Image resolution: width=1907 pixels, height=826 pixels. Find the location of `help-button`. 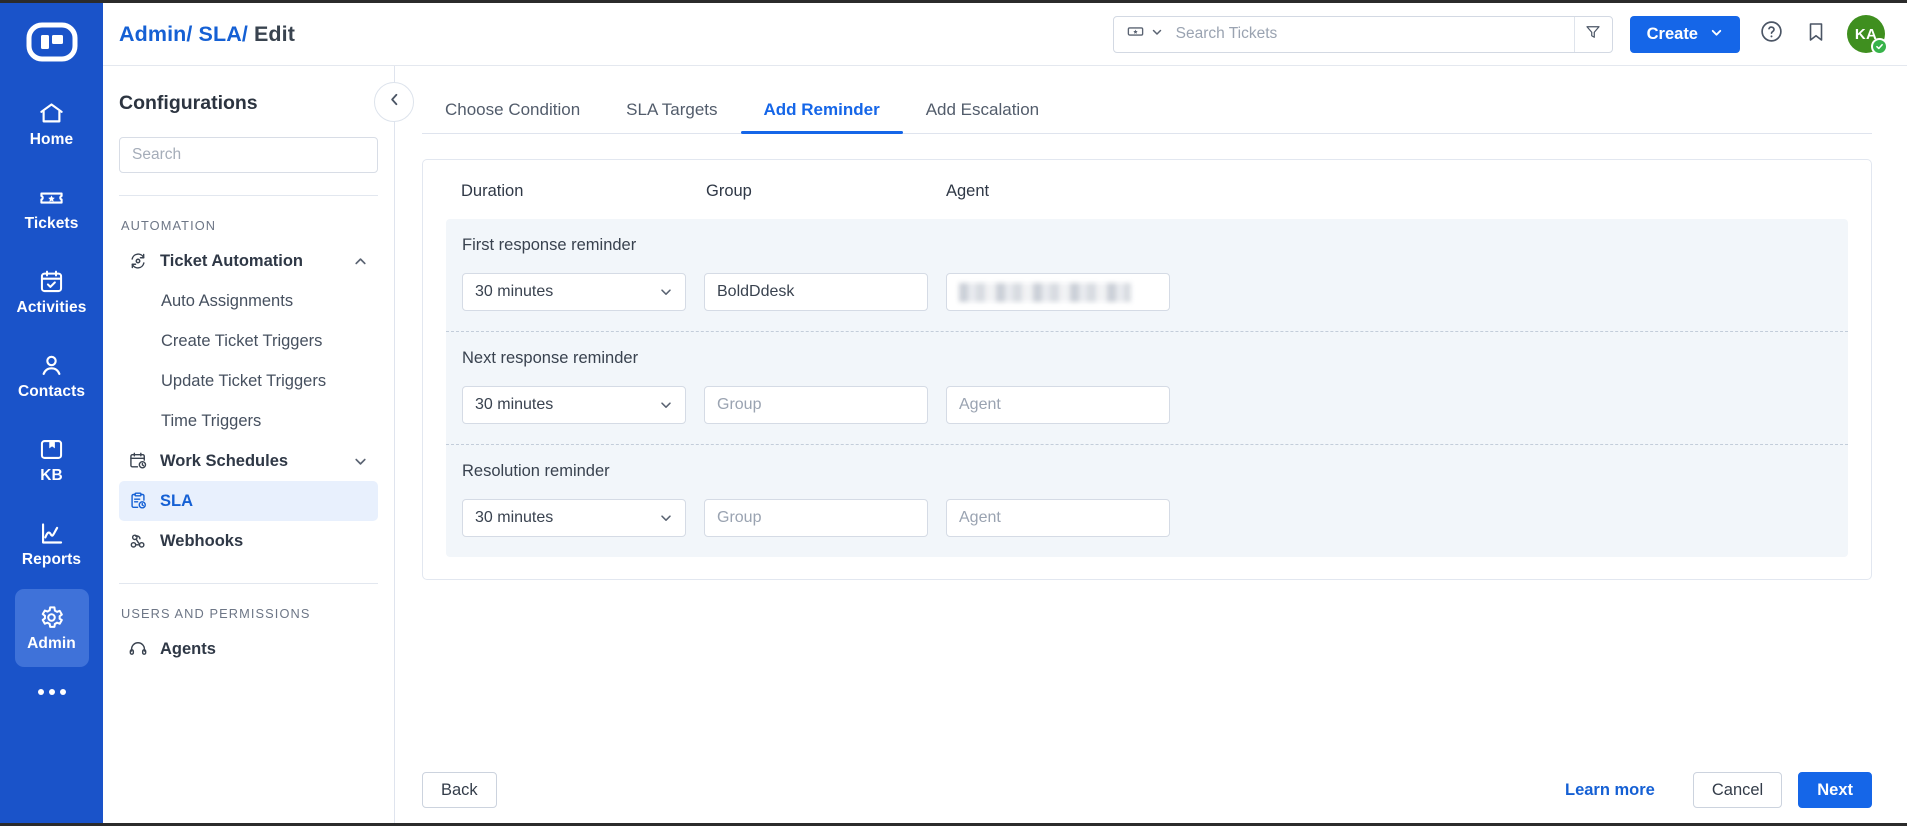

help-button is located at coordinates (1771, 34).